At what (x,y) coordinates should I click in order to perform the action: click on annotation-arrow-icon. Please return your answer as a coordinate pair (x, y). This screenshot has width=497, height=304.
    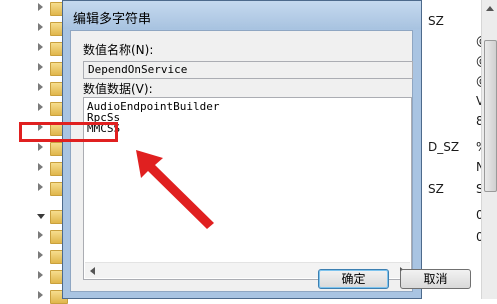
    Looking at the image, I should click on (175, 189).